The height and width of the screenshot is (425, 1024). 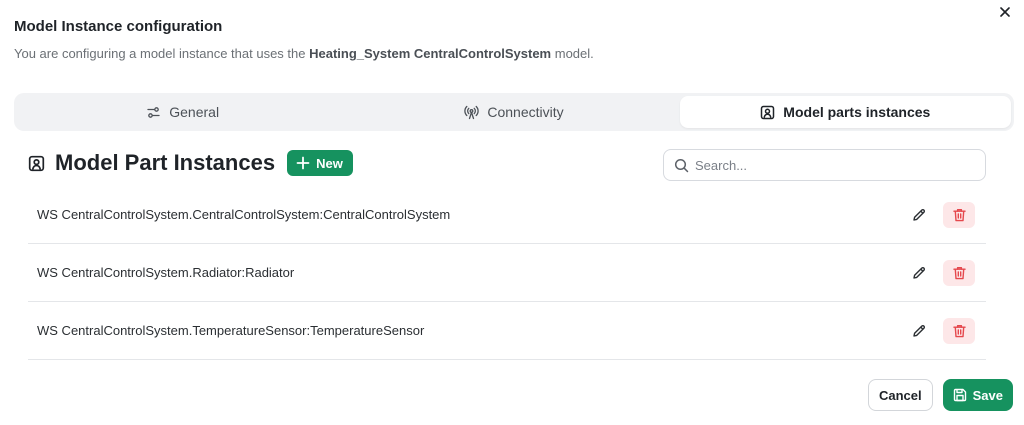 What do you see at coordinates (194, 112) in the screenshot?
I see `tab-label: General` at bounding box center [194, 112].